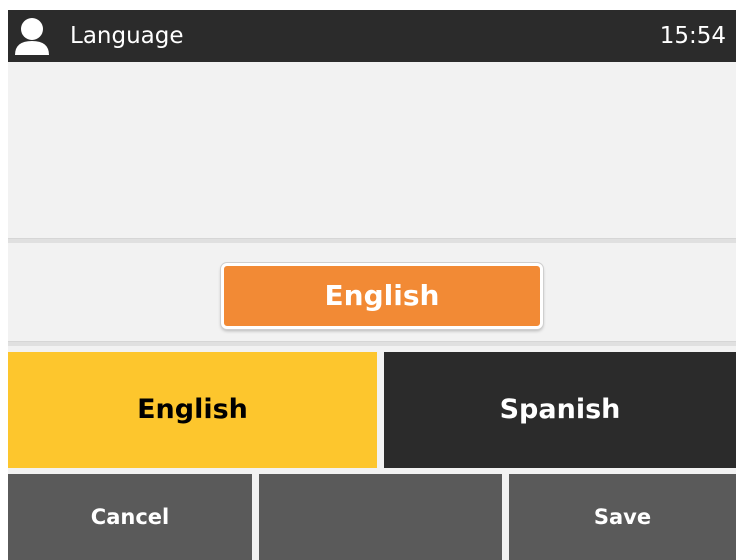 The width and height of the screenshot is (736, 560). I want to click on empty-softkey, so click(380, 517).